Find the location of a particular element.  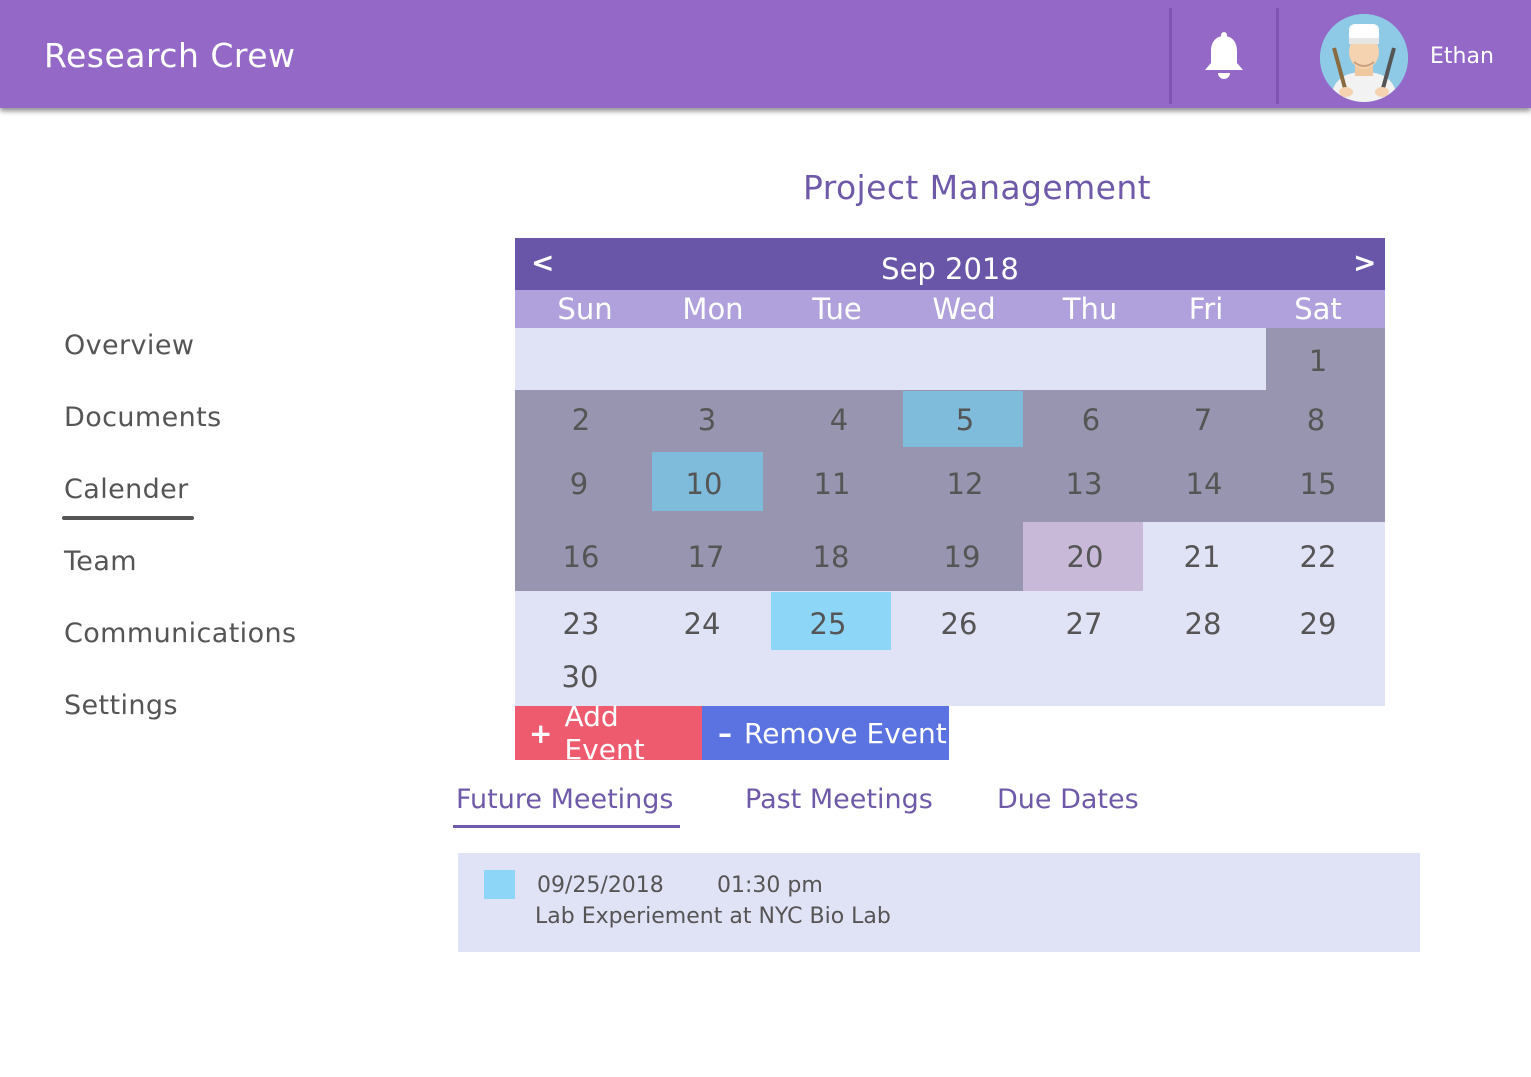

calendar-day: 6 is located at coordinates (1091, 420).